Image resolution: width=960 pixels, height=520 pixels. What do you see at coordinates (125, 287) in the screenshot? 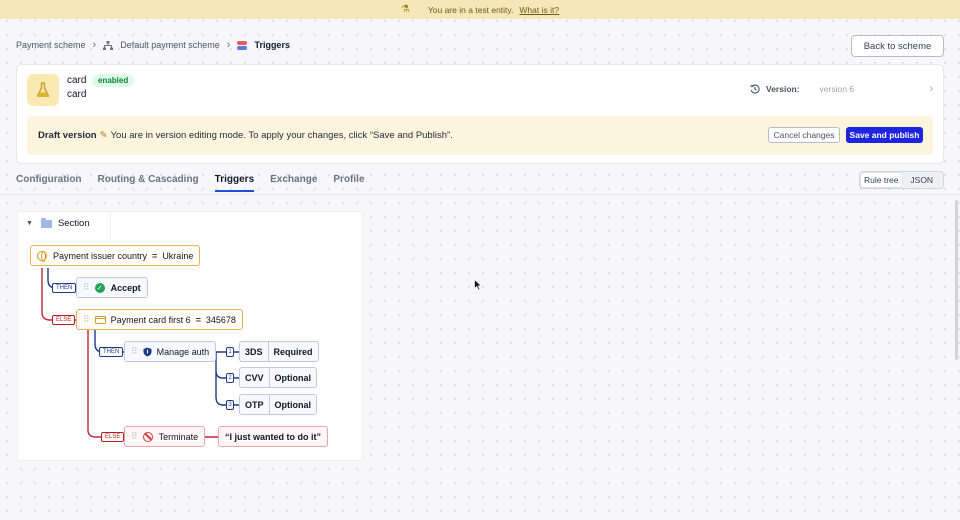
I see `action-label: Accept` at bounding box center [125, 287].